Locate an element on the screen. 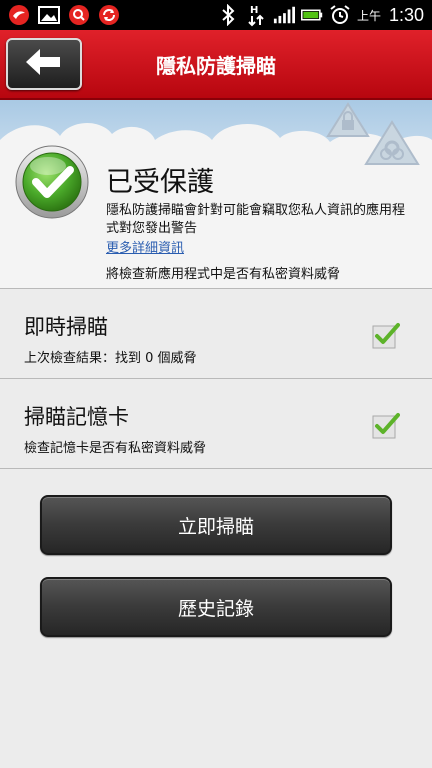 The image size is (432, 768). bluetooth-icon is located at coordinates (228, 15).